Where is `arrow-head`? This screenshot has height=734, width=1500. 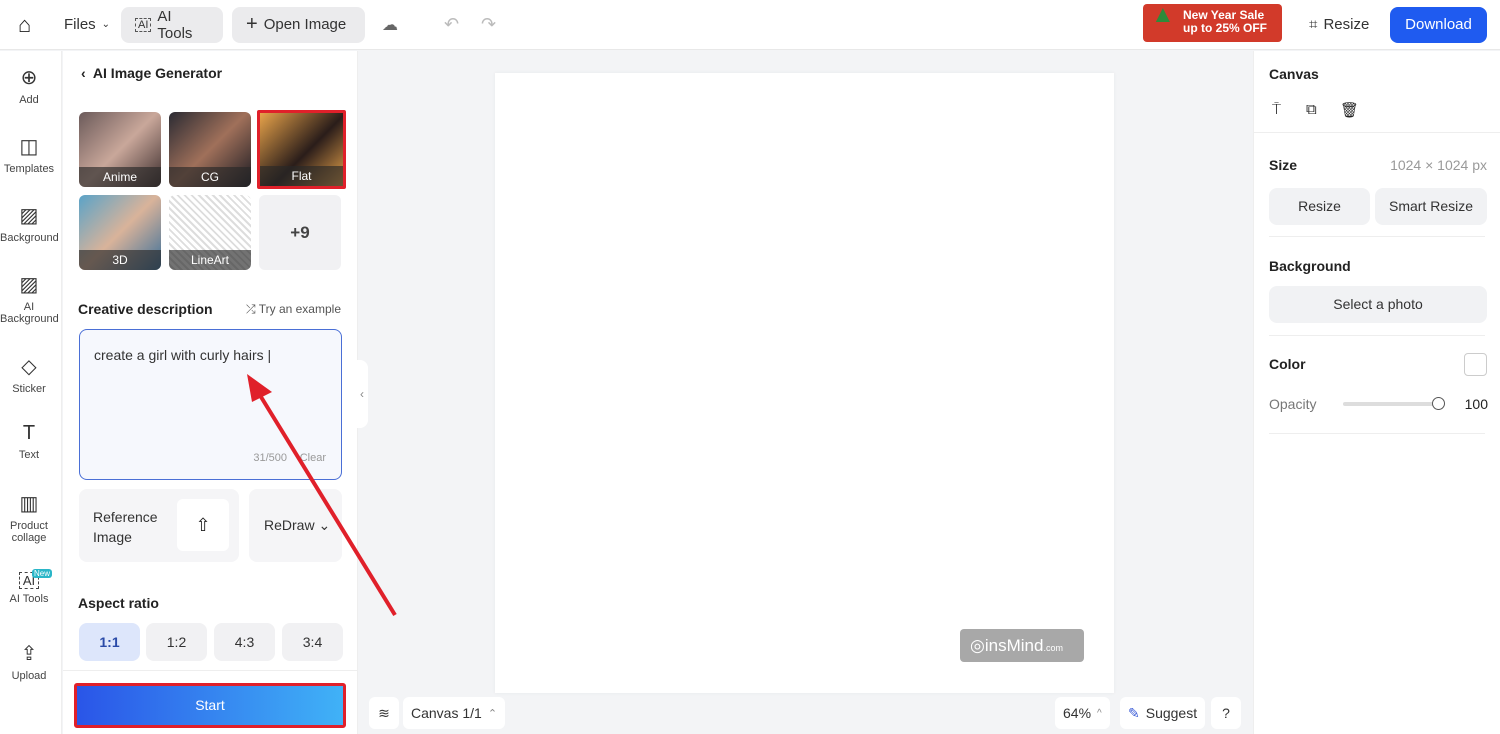
arrow-head is located at coordinates (259, 388).